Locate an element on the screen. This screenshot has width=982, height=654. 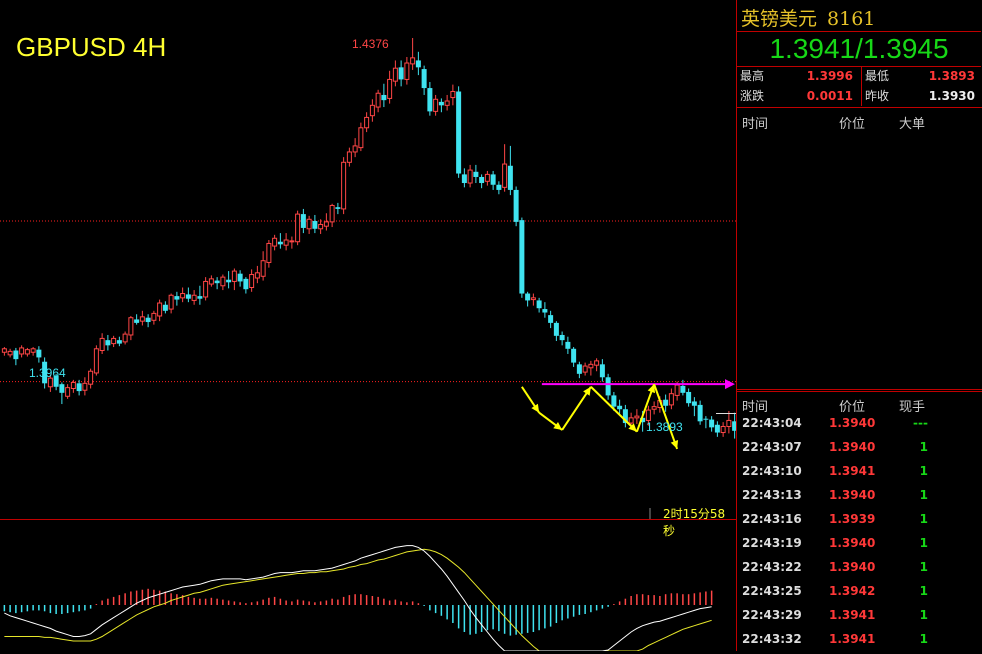
ticks-header-price: 价位 is located at coordinates (852, 407).